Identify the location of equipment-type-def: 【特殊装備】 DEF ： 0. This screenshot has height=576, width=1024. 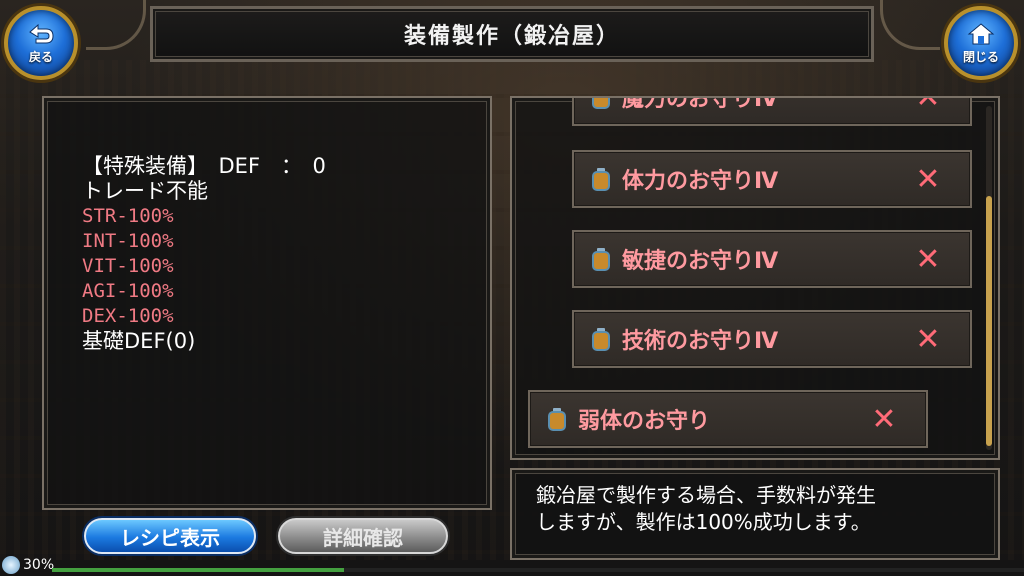
(204, 166).